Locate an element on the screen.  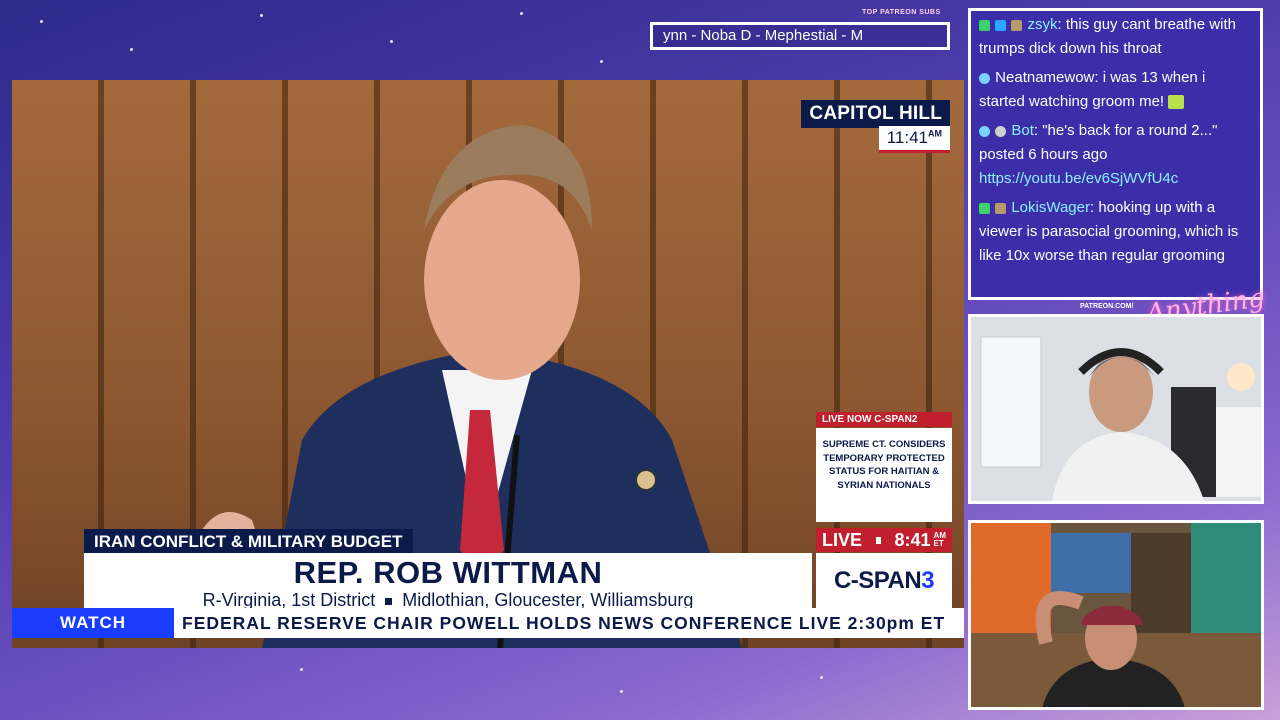
network-logo: C-SPAN 3 is located at coordinates (884, 581).